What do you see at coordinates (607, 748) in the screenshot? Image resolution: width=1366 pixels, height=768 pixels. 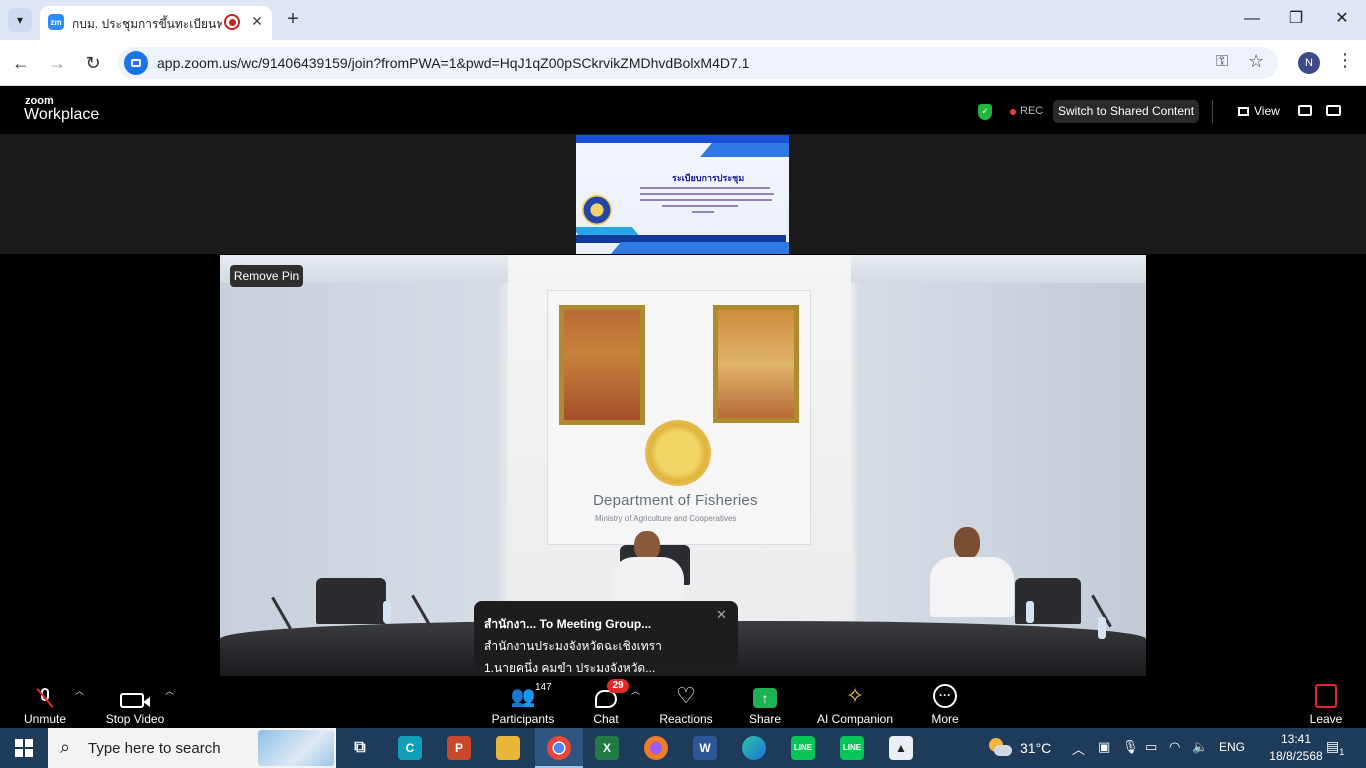 I see `excel-app-icon: X` at bounding box center [607, 748].